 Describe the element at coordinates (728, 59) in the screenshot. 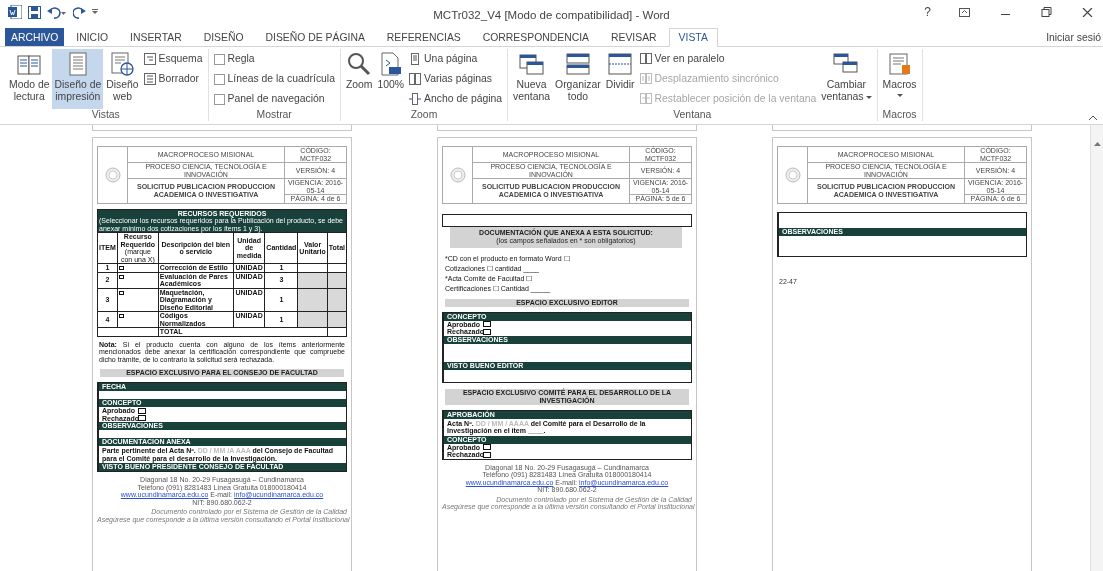

I see `ribbon-button: Ver en paralelo` at that location.